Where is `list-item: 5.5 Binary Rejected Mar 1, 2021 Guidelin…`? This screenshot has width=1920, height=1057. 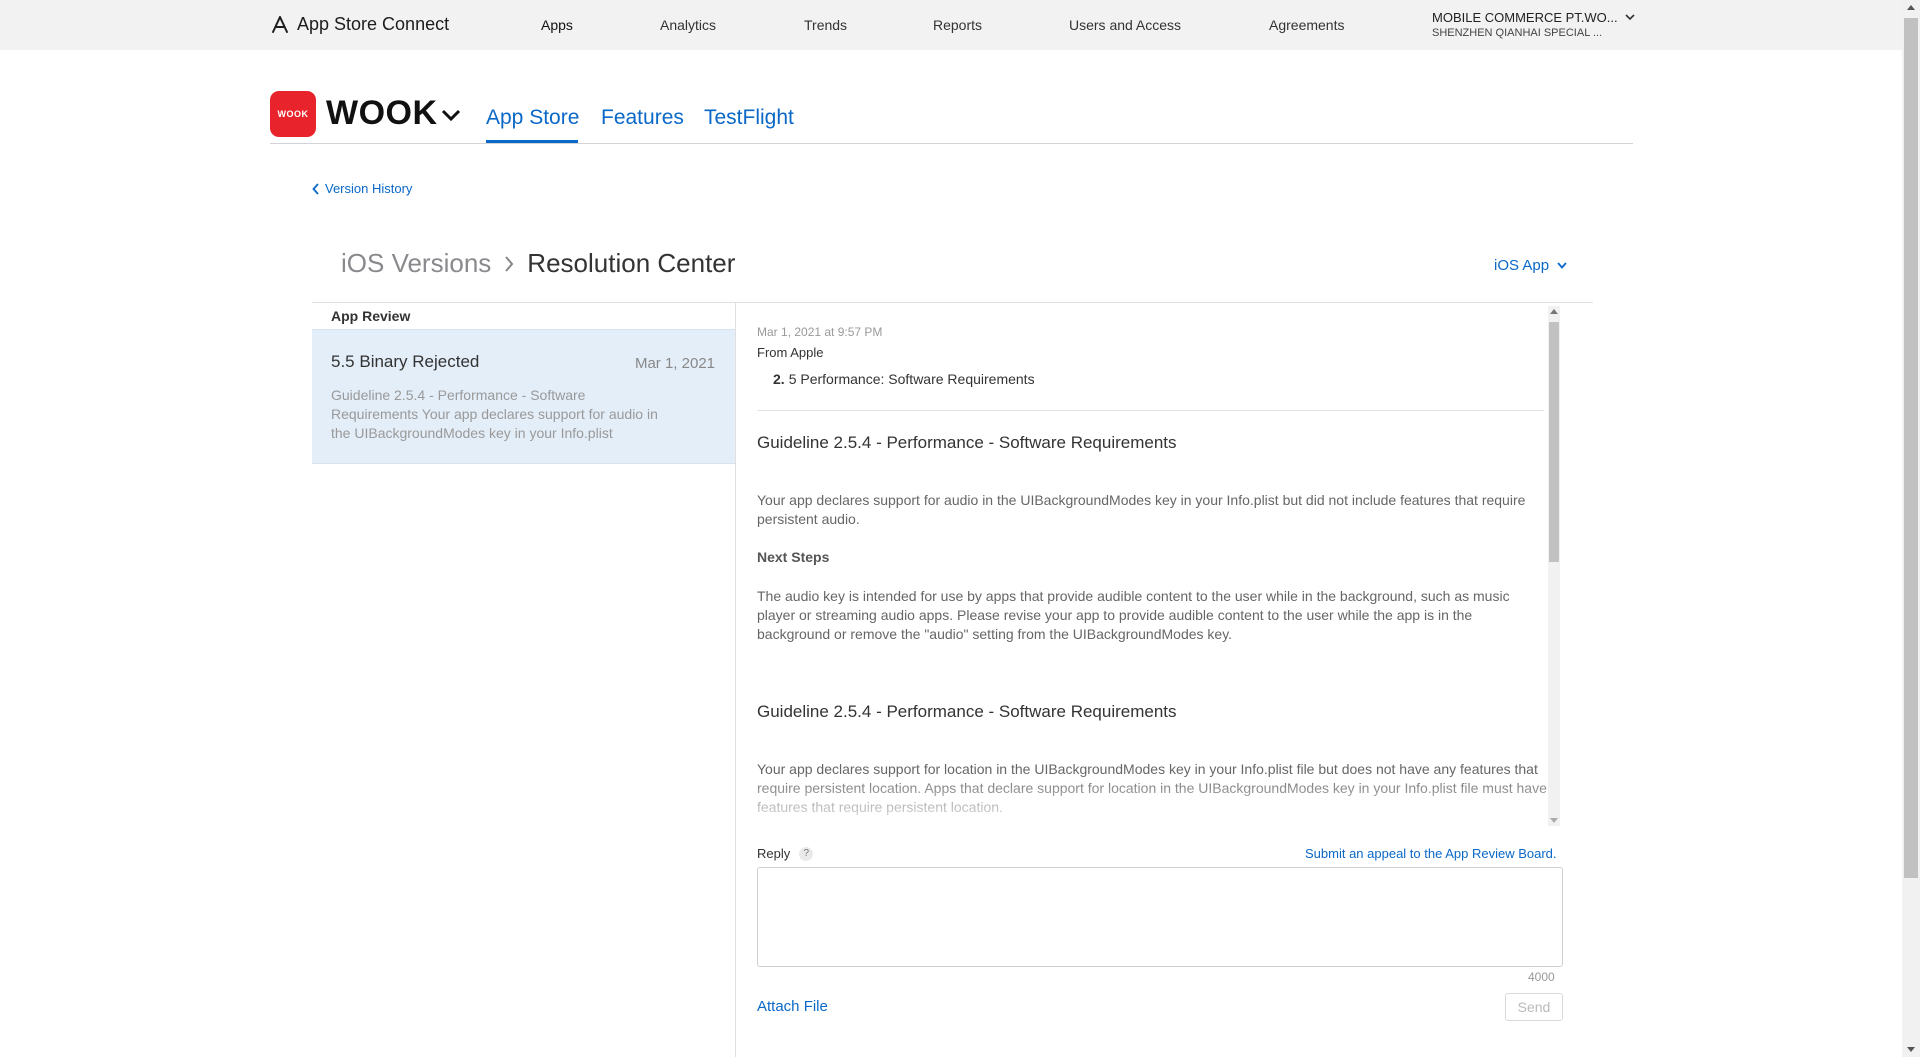 list-item: 5.5 Binary Rejected Mar 1, 2021 Guidelin… is located at coordinates (523, 396).